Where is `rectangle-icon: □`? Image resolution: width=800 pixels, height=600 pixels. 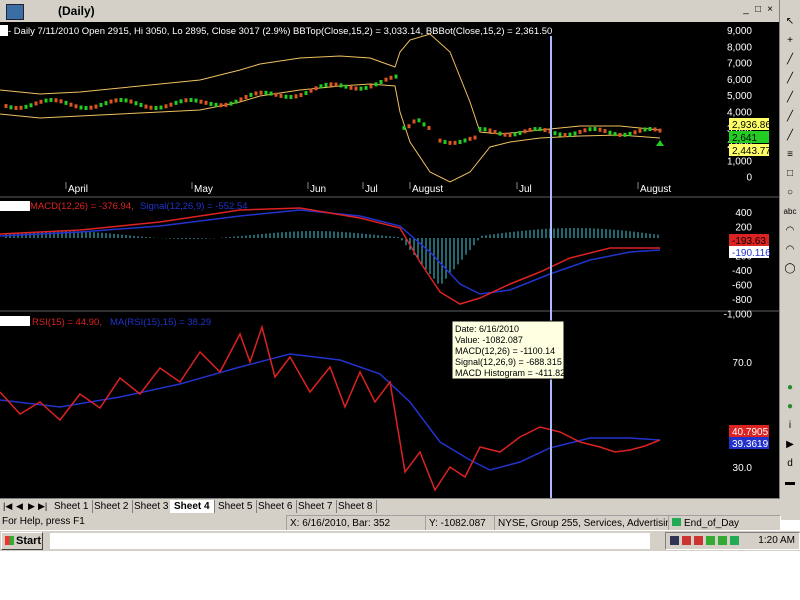 rectangle-icon: □ is located at coordinates (790, 174).